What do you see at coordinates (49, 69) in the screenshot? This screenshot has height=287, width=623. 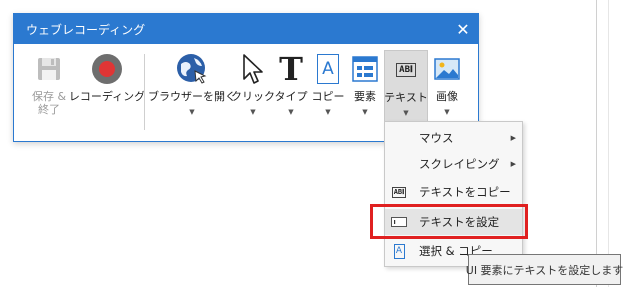 I see `save-icon` at bounding box center [49, 69].